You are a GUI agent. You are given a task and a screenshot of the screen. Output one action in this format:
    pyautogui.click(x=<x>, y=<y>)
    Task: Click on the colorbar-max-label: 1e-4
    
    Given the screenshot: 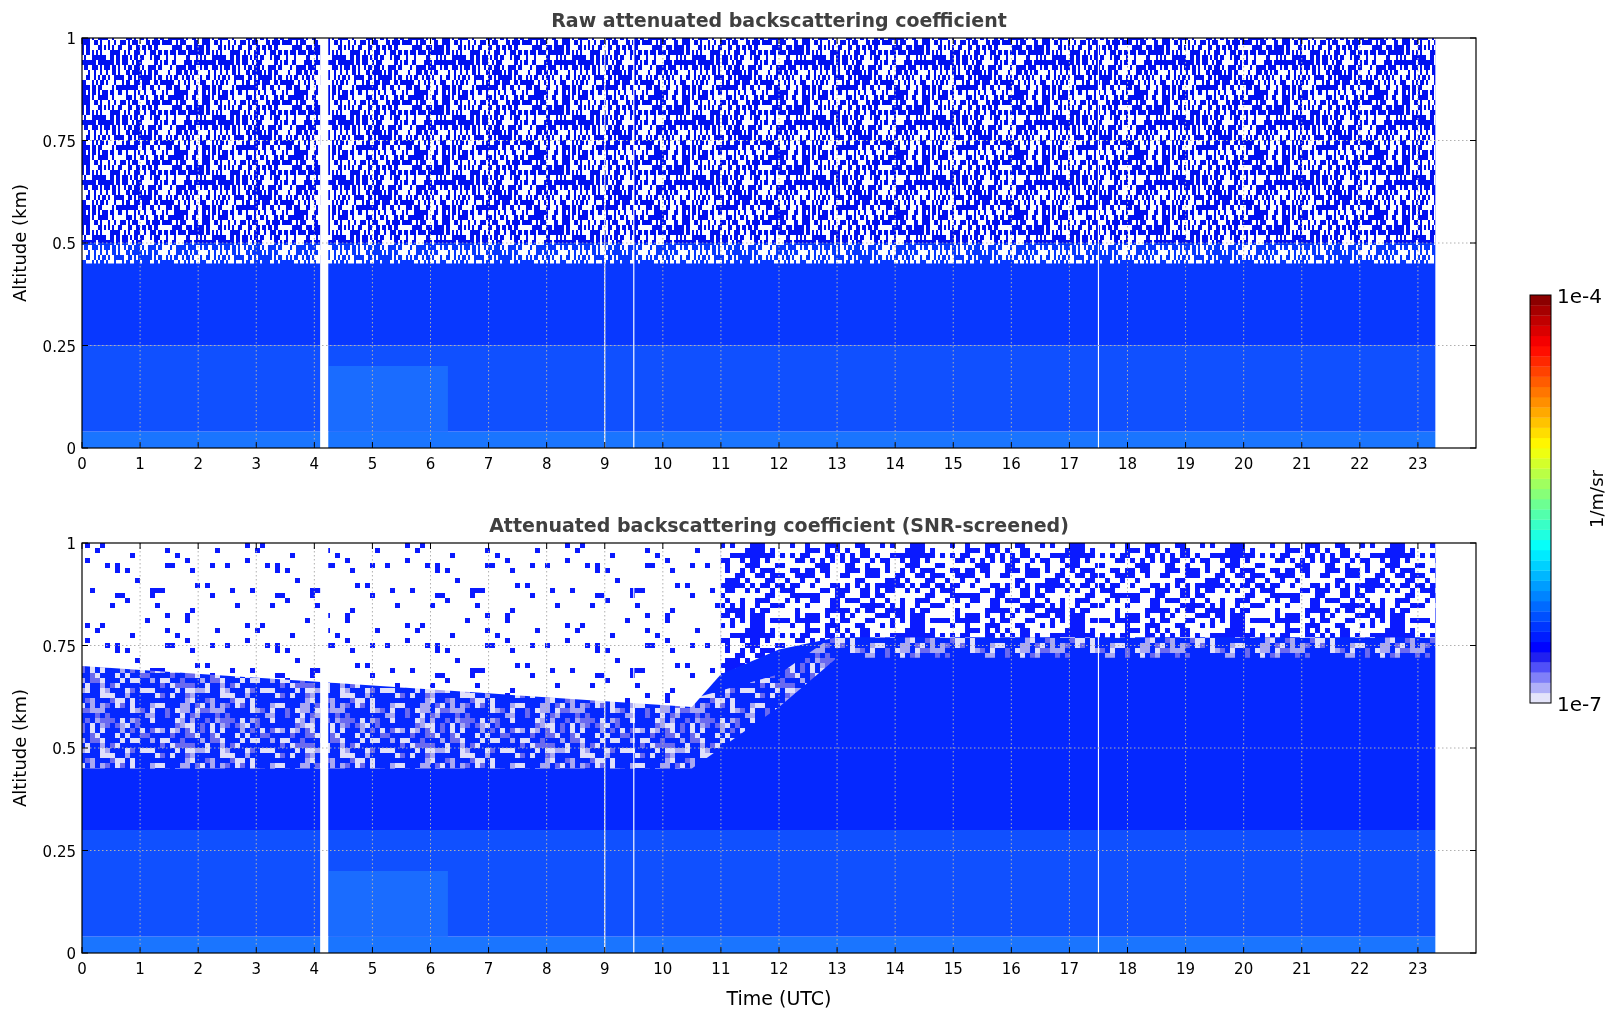 What is the action you would take?
    pyautogui.click(x=1579, y=296)
    